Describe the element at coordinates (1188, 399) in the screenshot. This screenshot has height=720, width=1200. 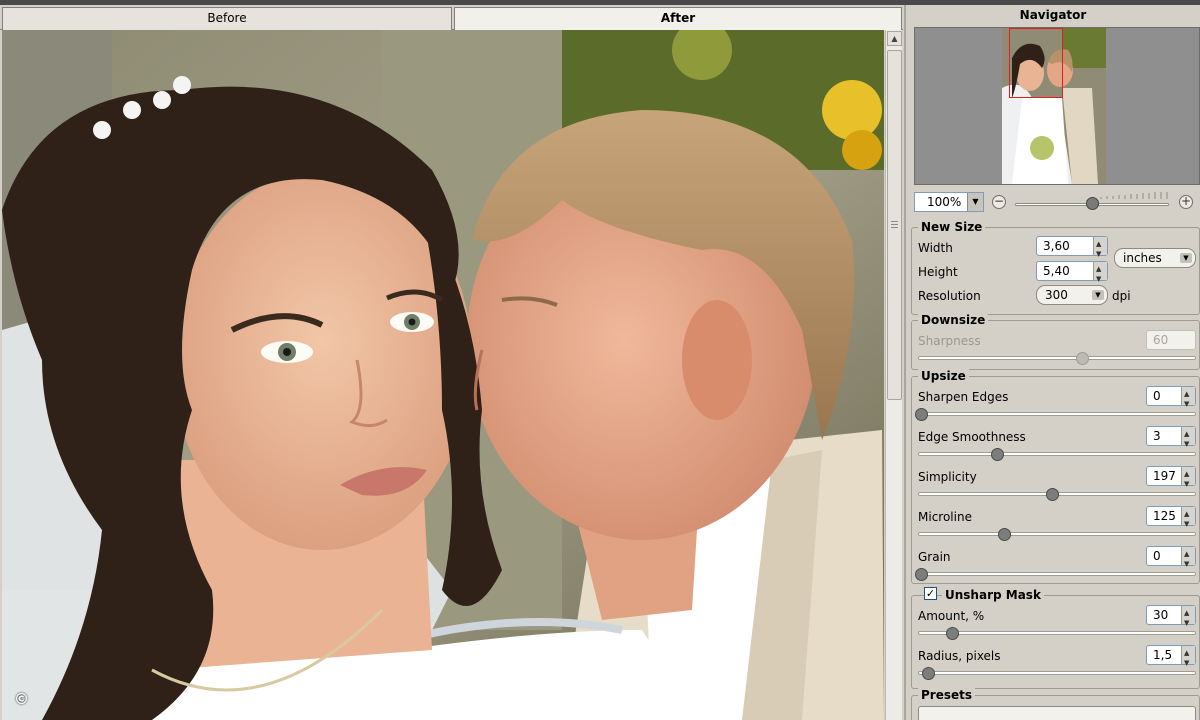
I see `sharpen-edges-stepper-icon` at that location.